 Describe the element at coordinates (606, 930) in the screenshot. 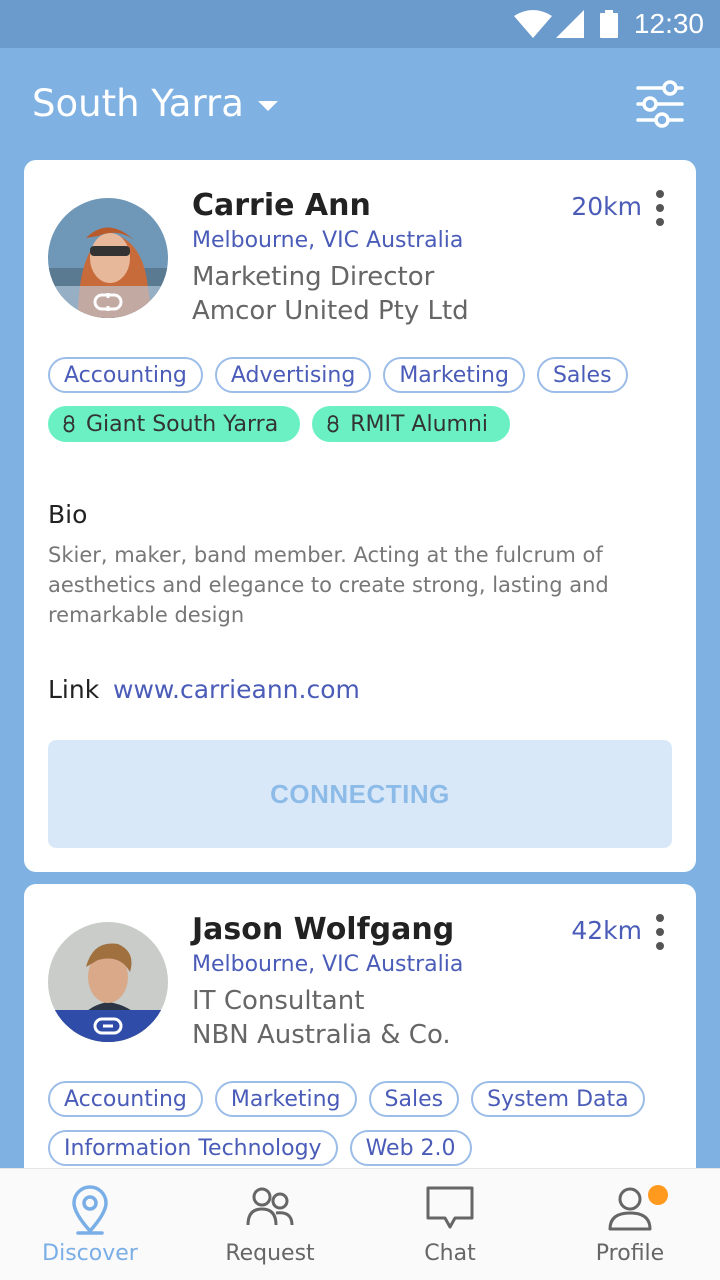

I see `profile-distance: 42km` at that location.